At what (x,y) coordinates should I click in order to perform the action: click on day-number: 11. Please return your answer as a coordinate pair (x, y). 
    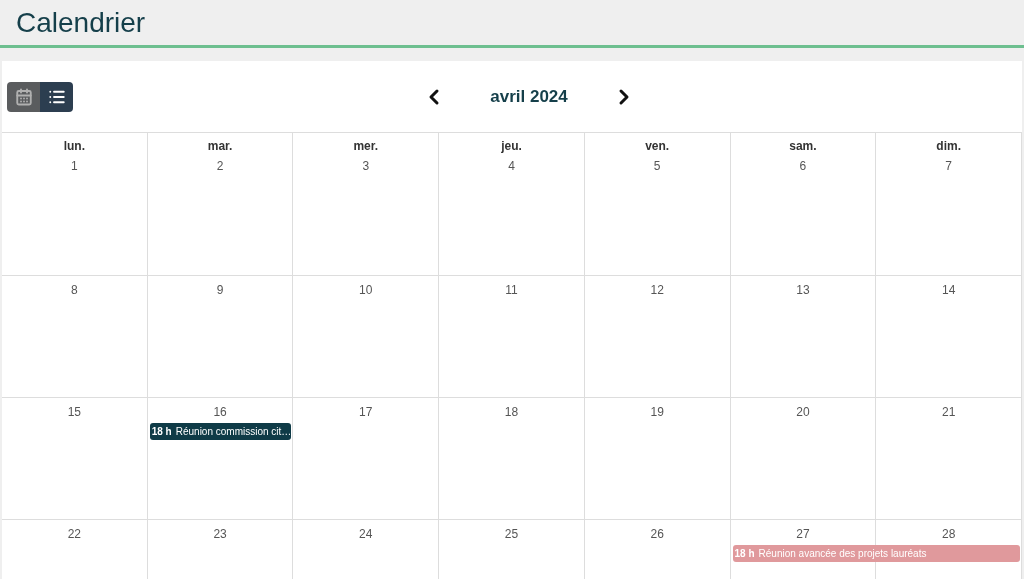
    Looking at the image, I should click on (511, 290).